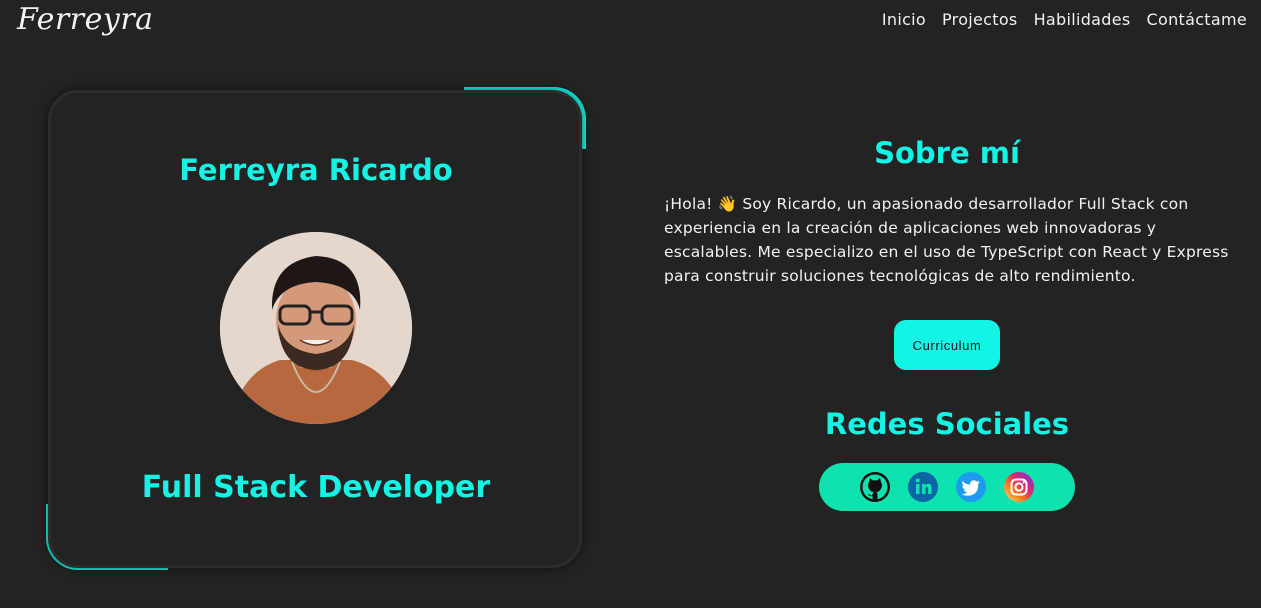 Image resolution: width=1261 pixels, height=608 pixels. What do you see at coordinates (904, 19) in the screenshot?
I see `nav-link-inicio: Inicio` at bounding box center [904, 19].